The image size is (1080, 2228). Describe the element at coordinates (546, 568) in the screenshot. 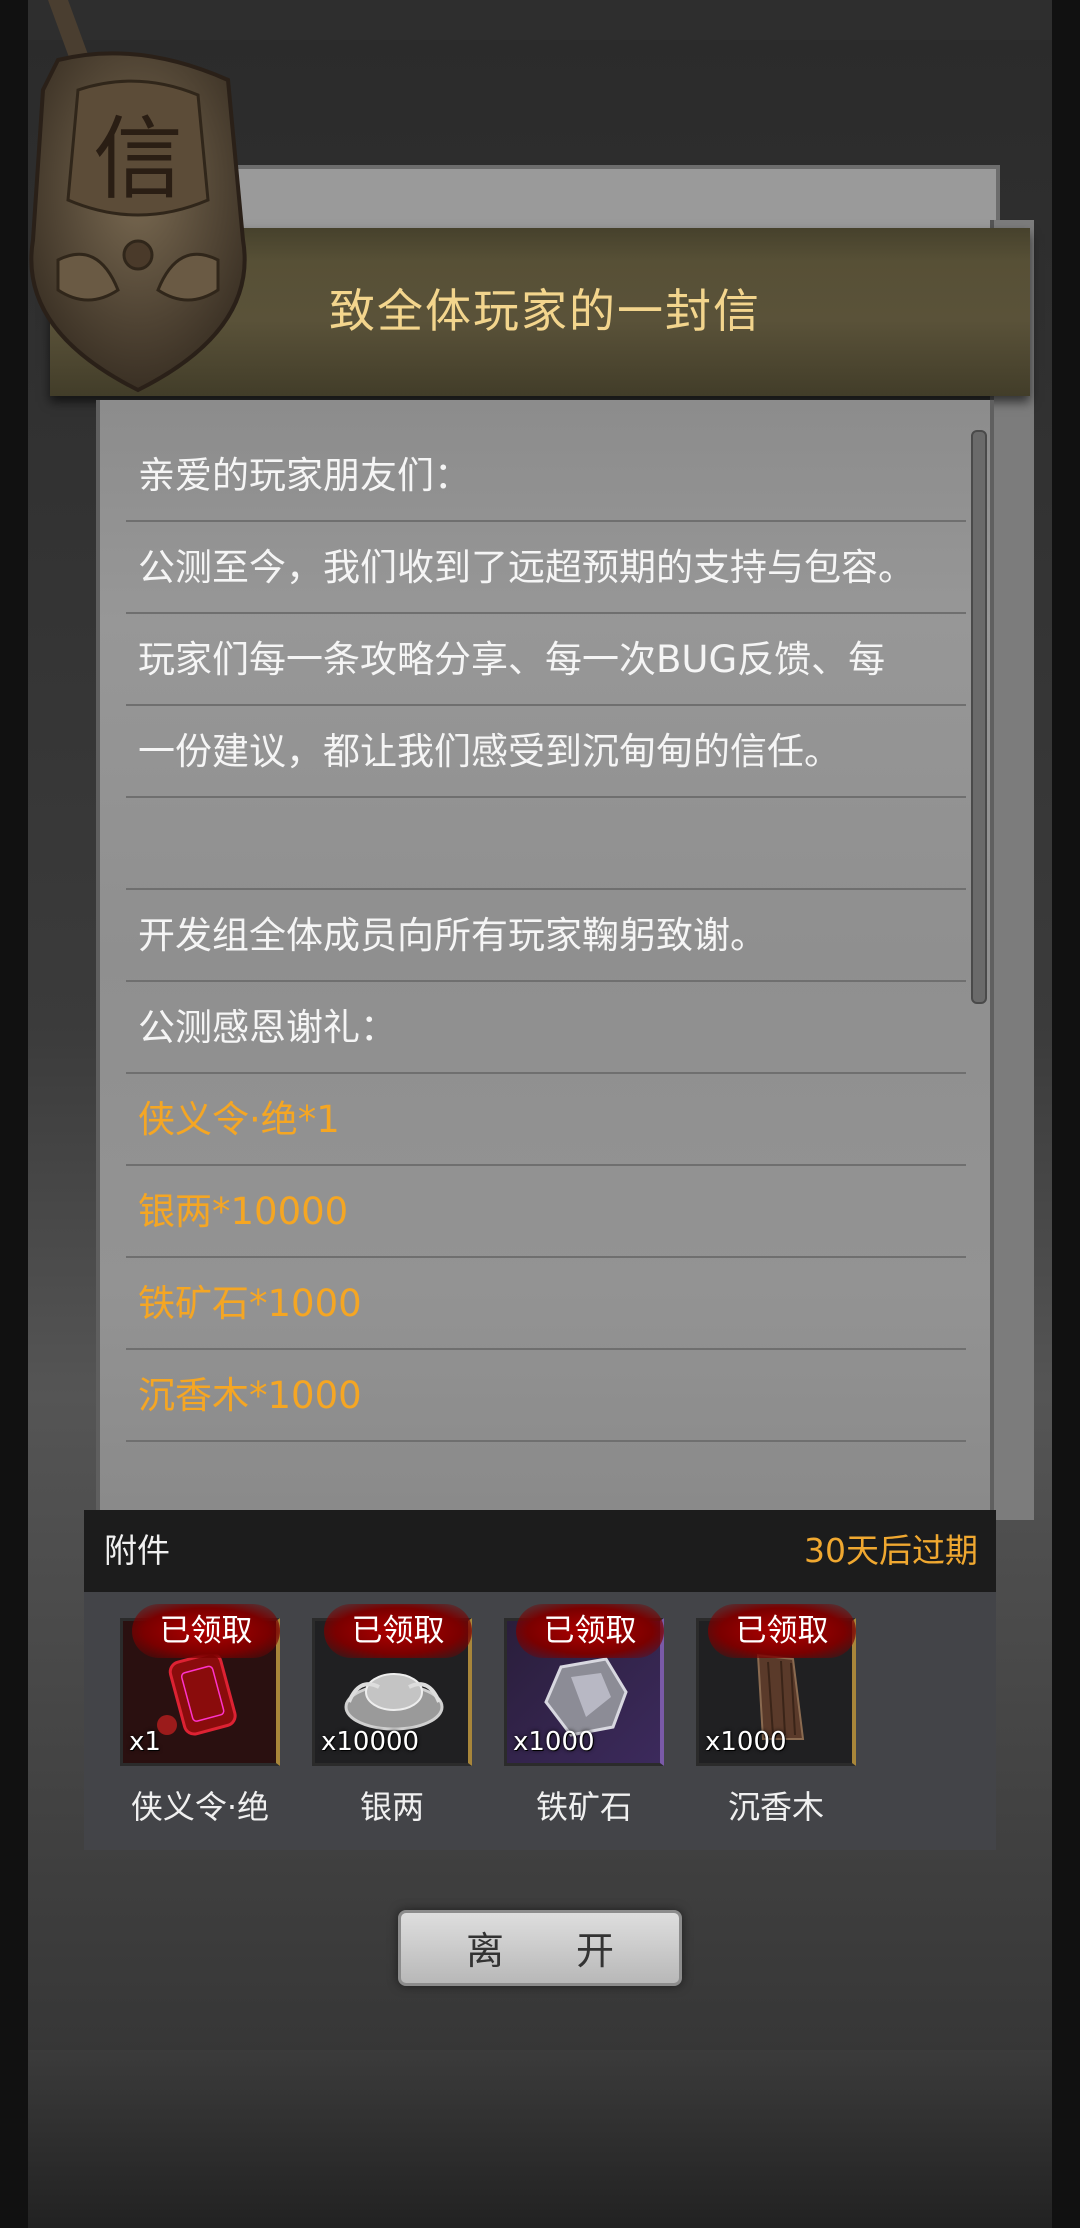

I see `letter-line: 公测至今，我们收到了远超预期的支持与包容。` at that location.